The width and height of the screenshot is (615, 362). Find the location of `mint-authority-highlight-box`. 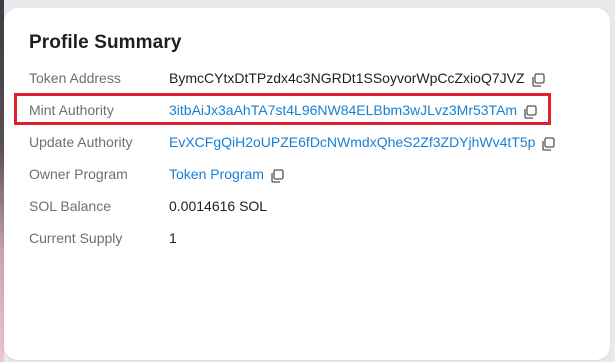

mint-authority-highlight-box is located at coordinates (282, 109).